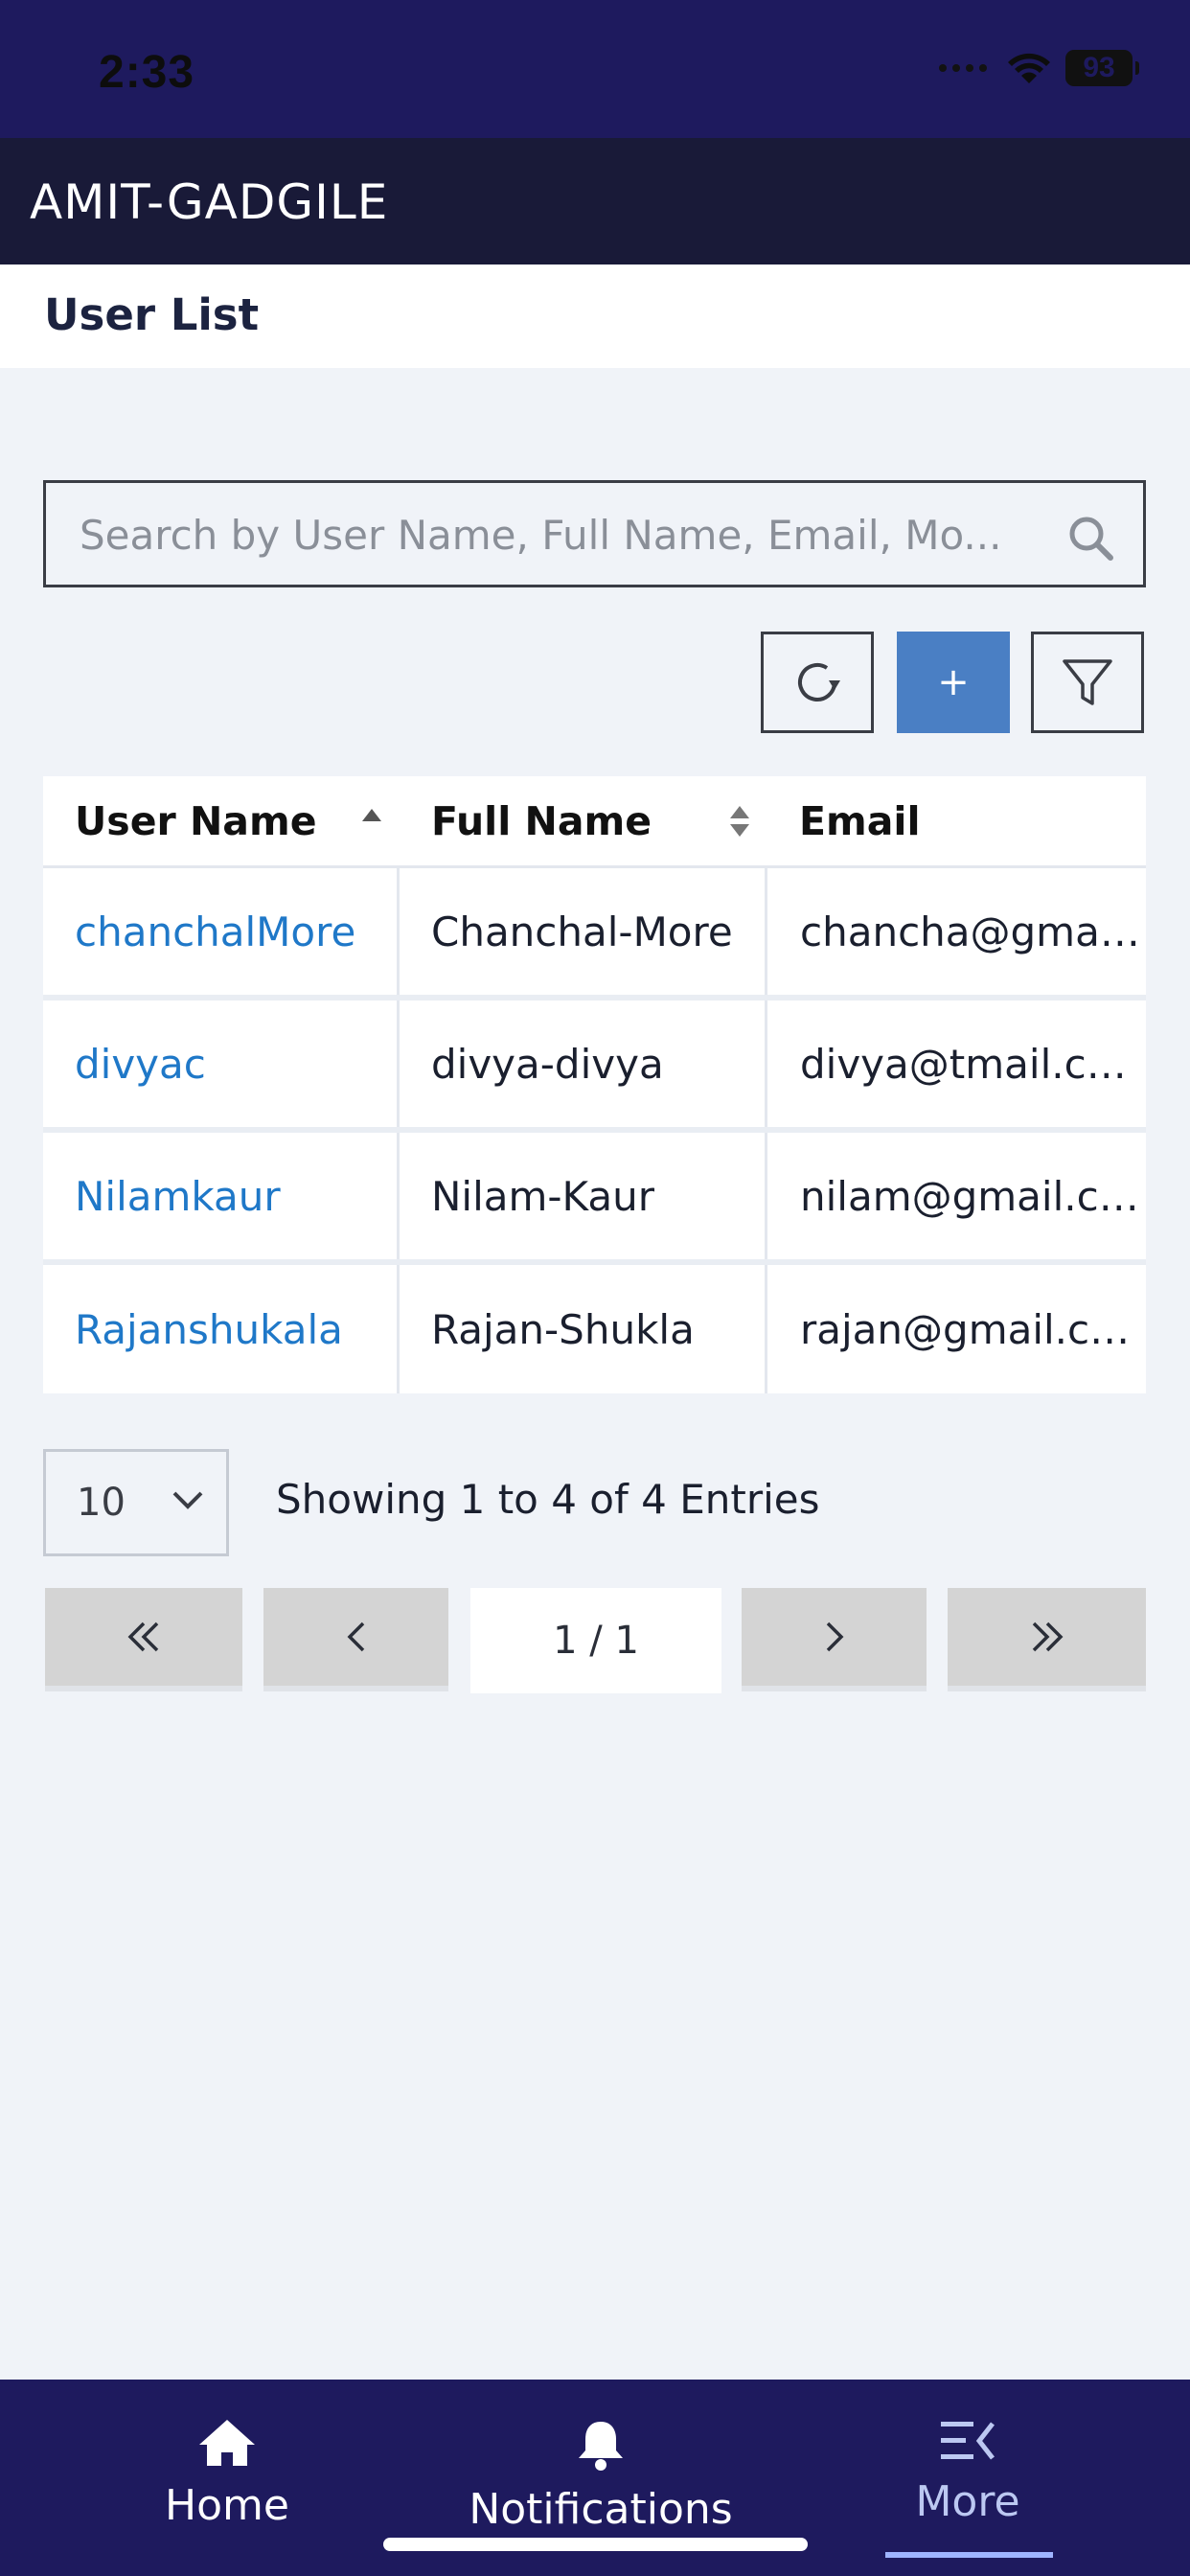 The width and height of the screenshot is (1190, 2576). I want to click on add-user-button: +, so click(953, 682).